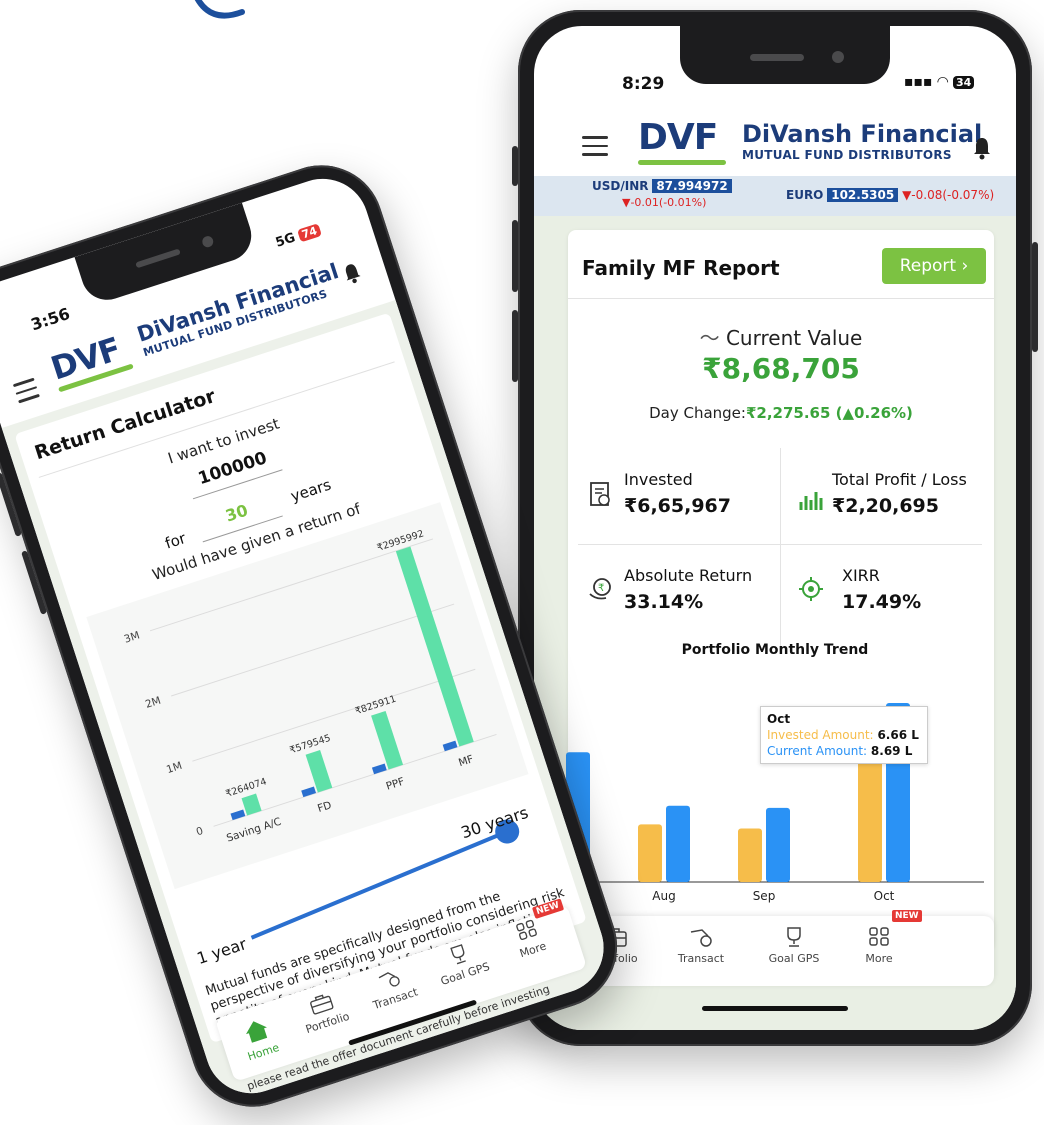 The image size is (1044, 1125). I want to click on years-input: 30, so click(236, 513).